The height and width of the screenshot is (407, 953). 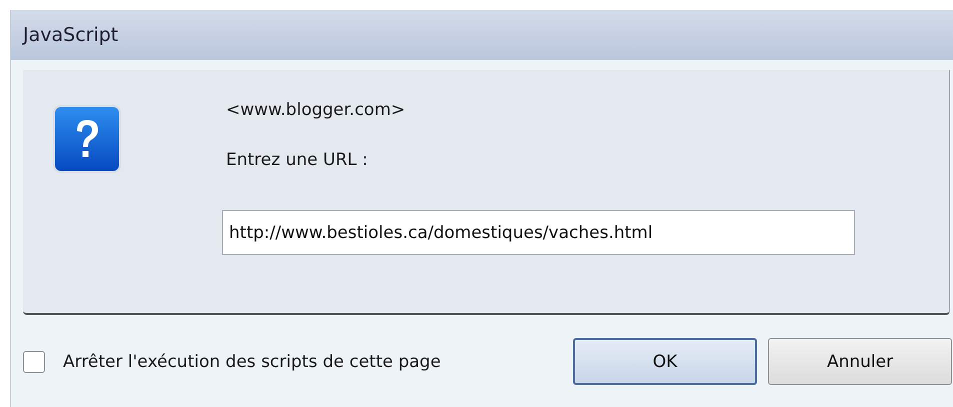 I want to click on prompt-text: Entrez une URL :, so click(x=297, y=160).